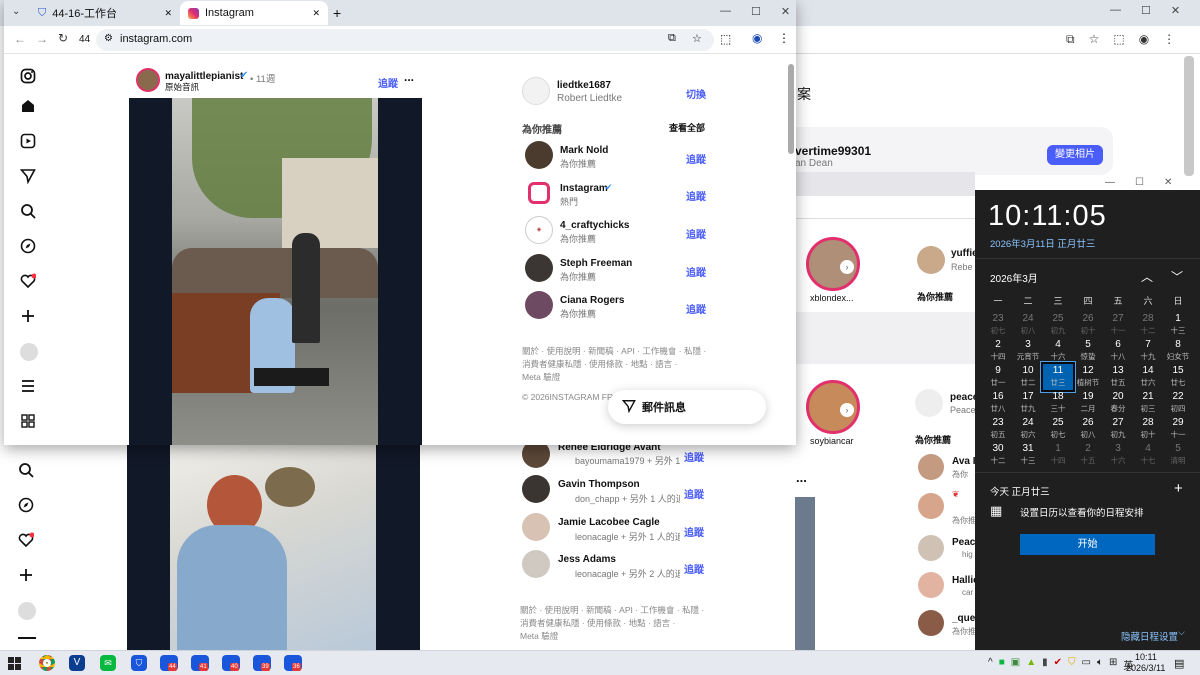  Describe the element at coordinates (1118, 403) in the screenshot. I see `calendar-day: 20 春分` at that location.